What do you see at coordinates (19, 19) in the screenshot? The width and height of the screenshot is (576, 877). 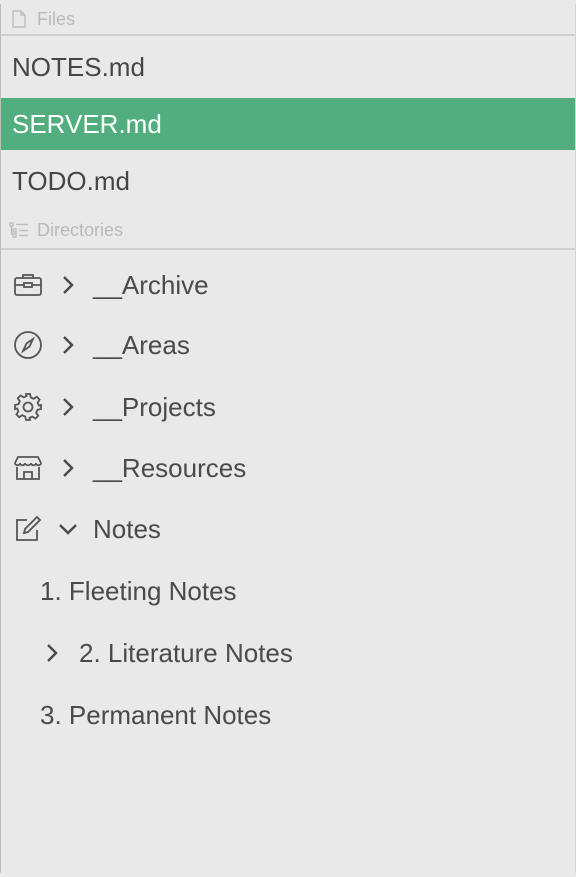 I see `file-icon` at bounding box center [19, 19].